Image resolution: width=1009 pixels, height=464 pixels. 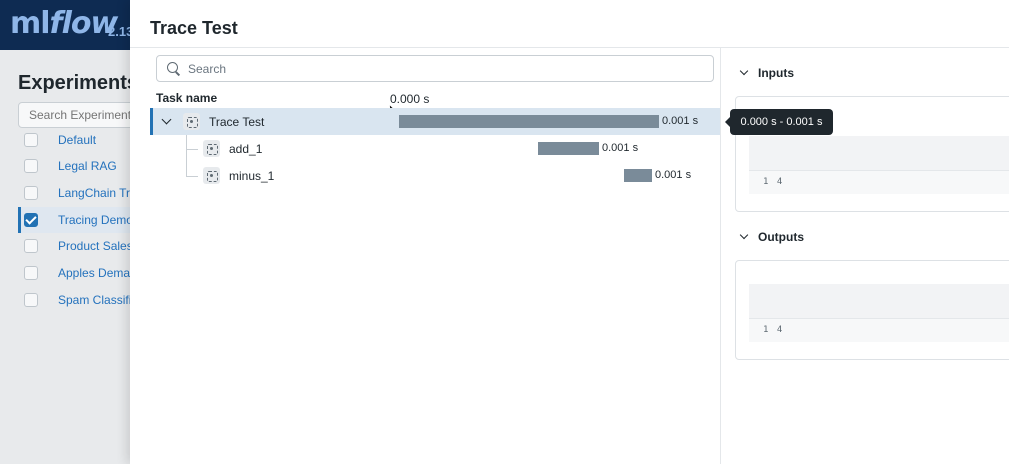 I want to click on mlflow-logo: mlflow, so click(x=64, y=23).